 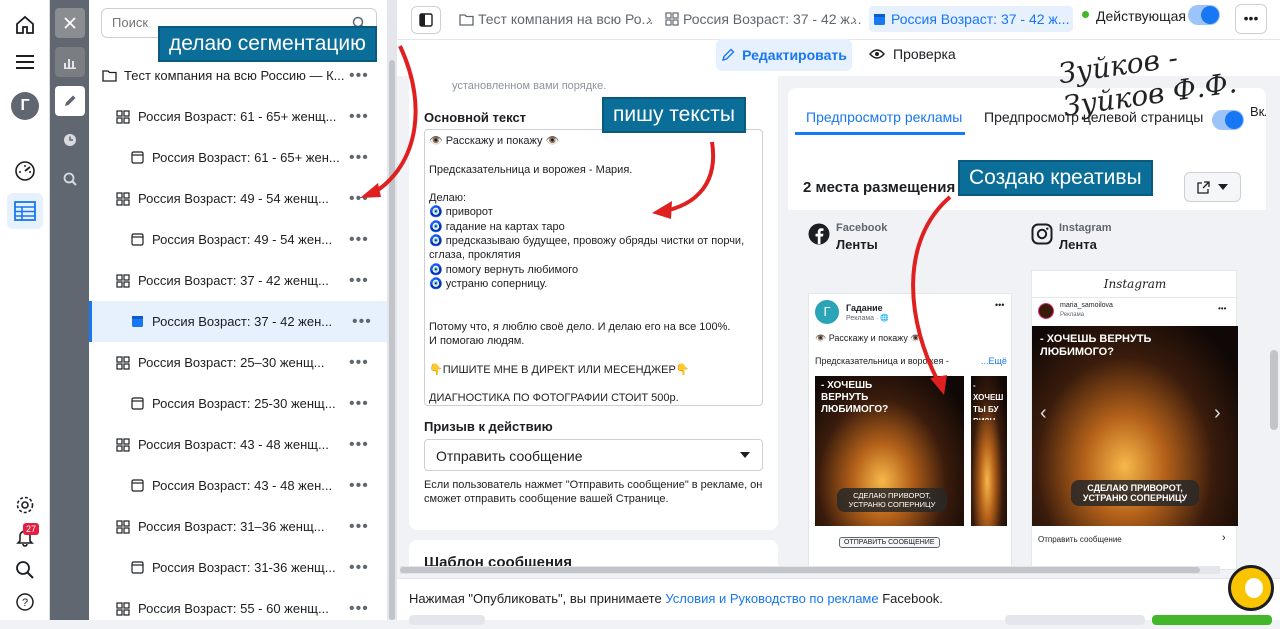 I want to click on terms-link: Условия и Руководство по рекламе, so click(x=771, y=598).